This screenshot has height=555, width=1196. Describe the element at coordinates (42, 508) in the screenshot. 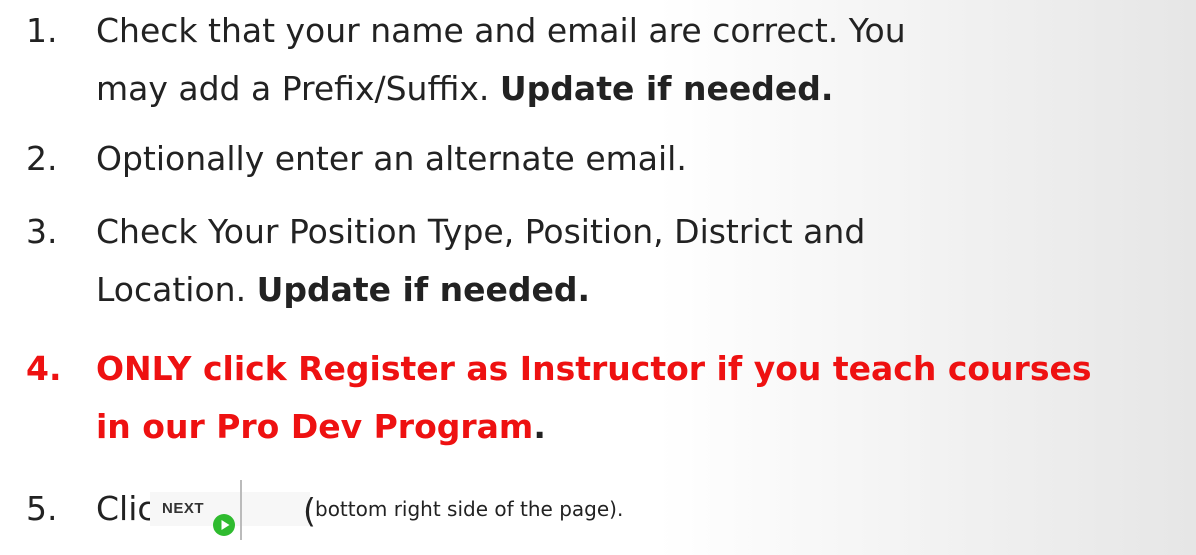

I see `item-number: 5.` at that location.